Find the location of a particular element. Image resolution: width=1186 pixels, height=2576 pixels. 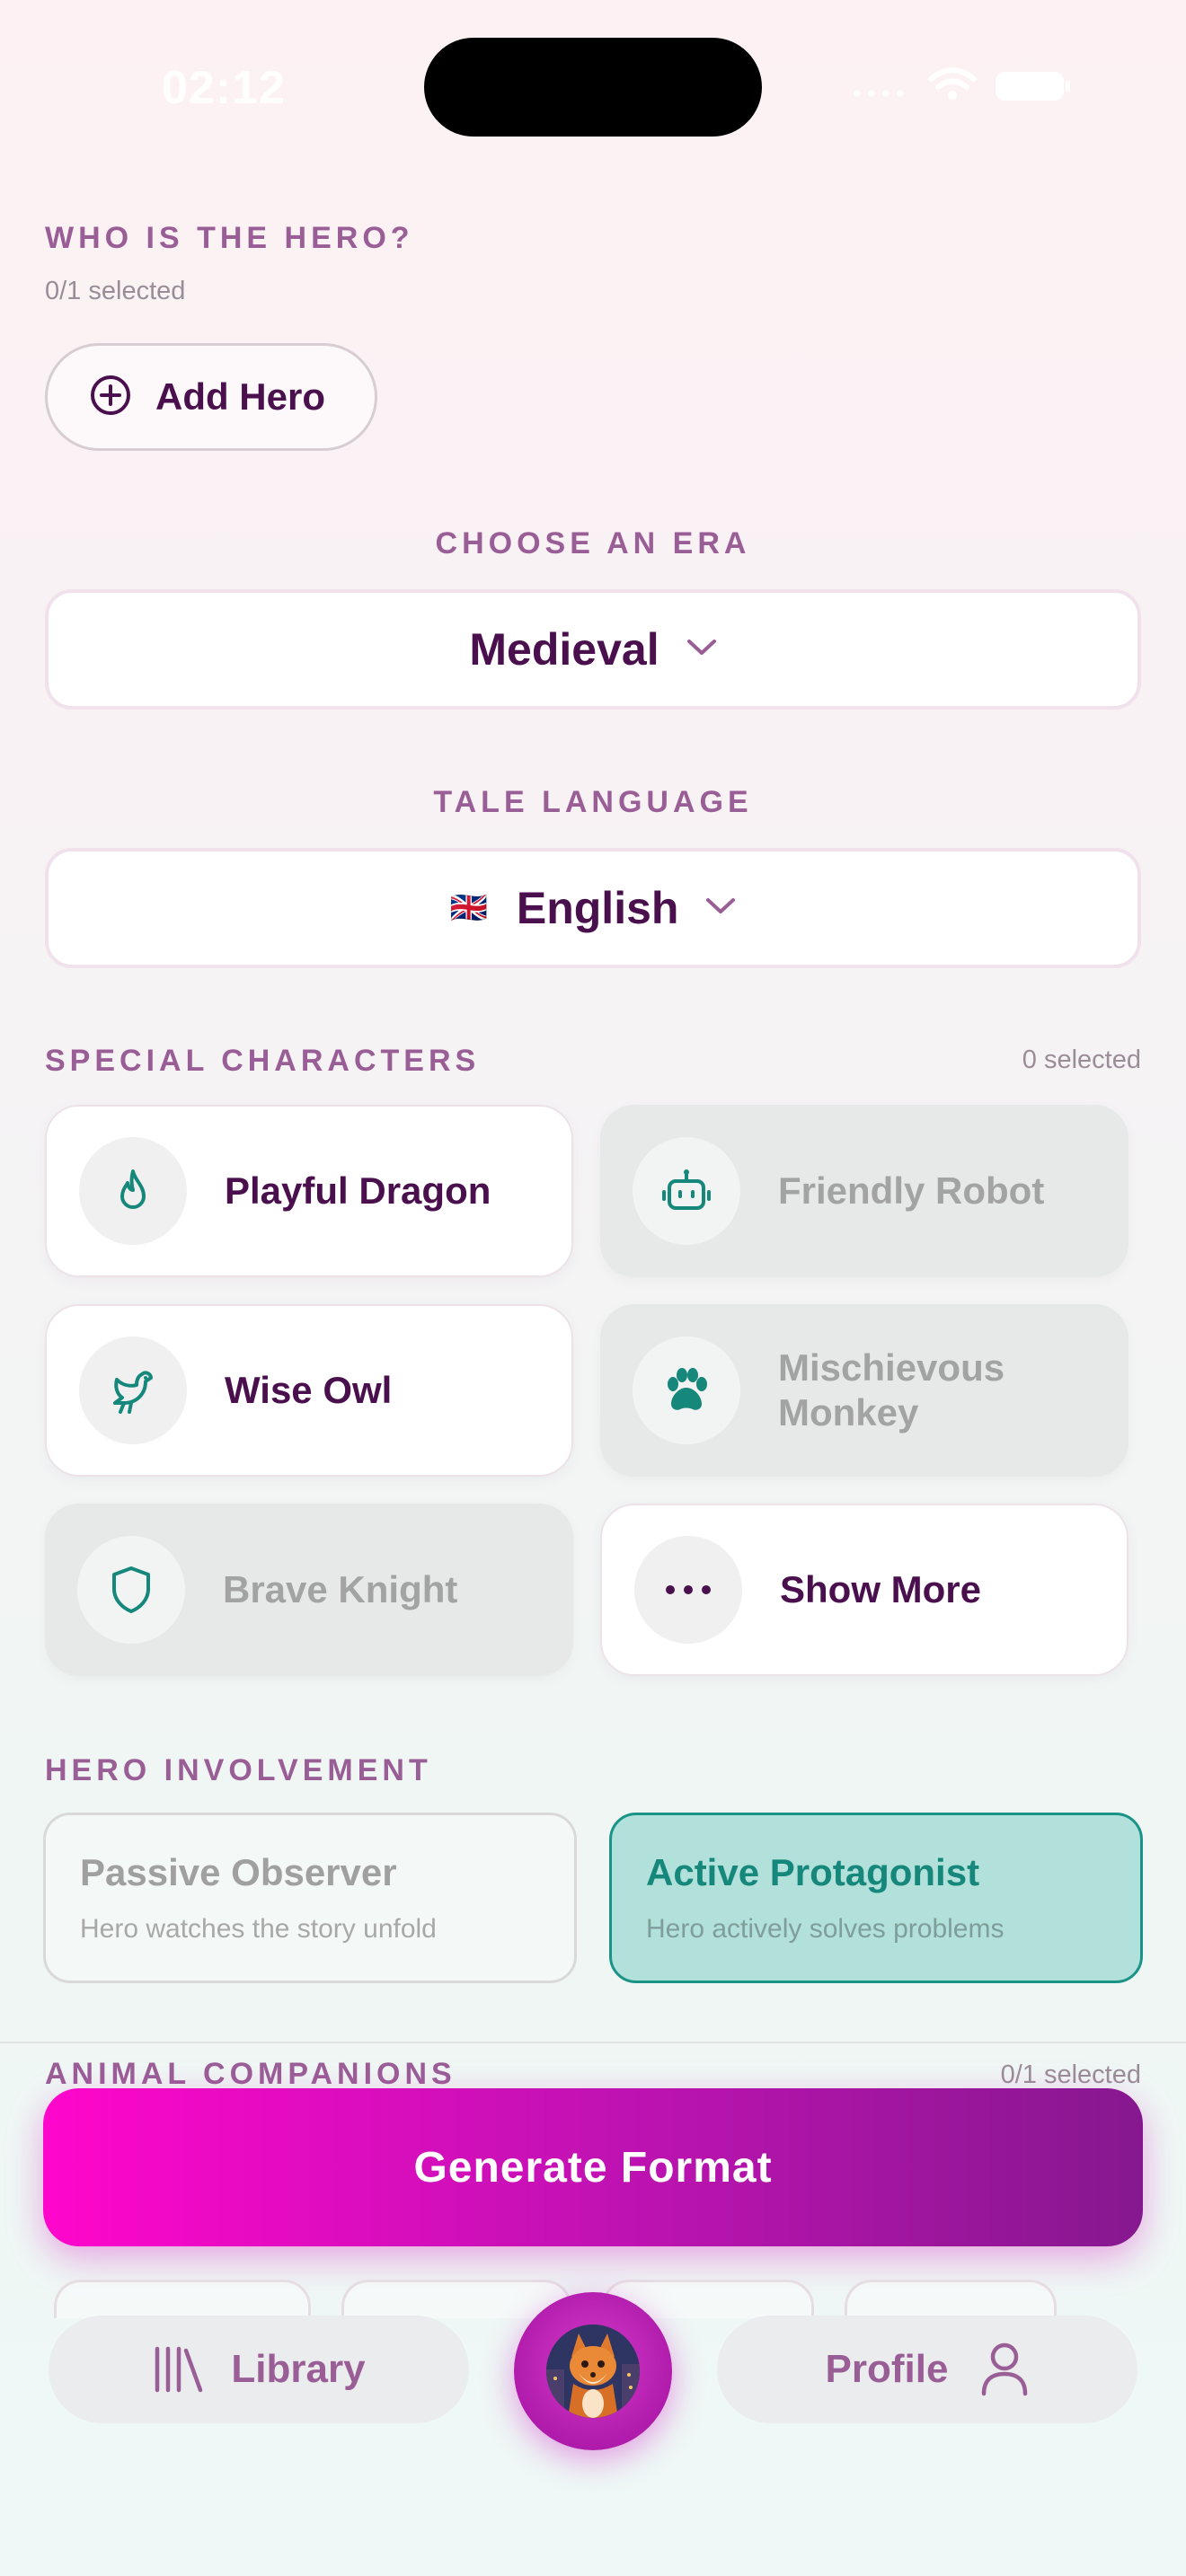

involvement-title: Passive Observer is located at coordinates (238, 1872).